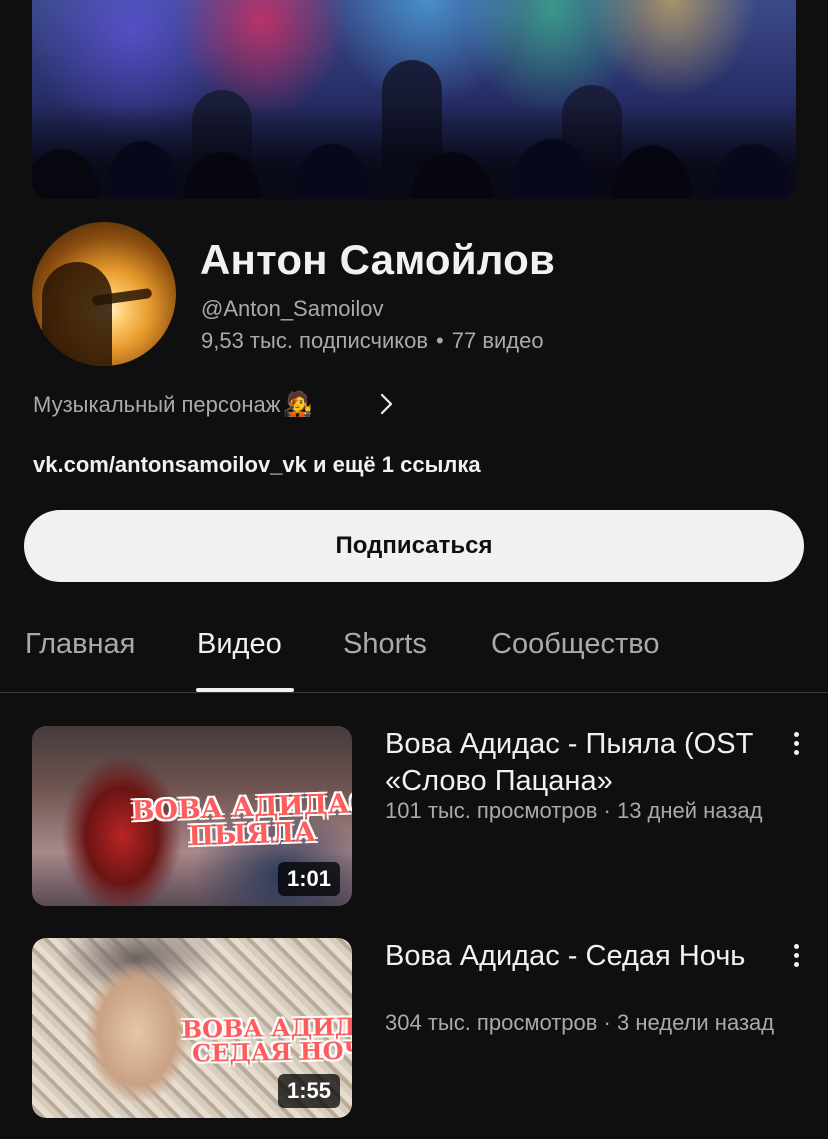 Image resolution: width=828 pixels, height=1139 pixels. Describe the element at coordinates (157, 404) in the screenshot. I see `description-text: Музыкальный персонаж` at that location.